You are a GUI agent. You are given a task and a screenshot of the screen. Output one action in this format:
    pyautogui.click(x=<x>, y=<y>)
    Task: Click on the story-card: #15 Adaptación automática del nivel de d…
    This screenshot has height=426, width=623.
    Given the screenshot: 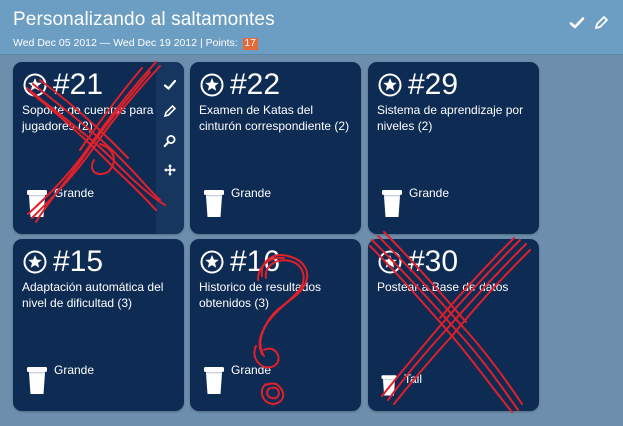 What is the action you would take?
    pyautogui.click(x=98, y=325)
    